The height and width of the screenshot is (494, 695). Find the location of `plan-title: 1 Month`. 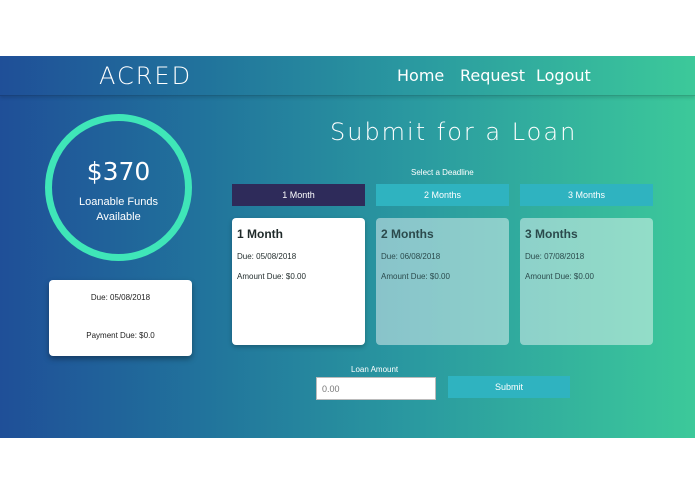

plan-title: 1 Month is located at coordinates (260, 234).